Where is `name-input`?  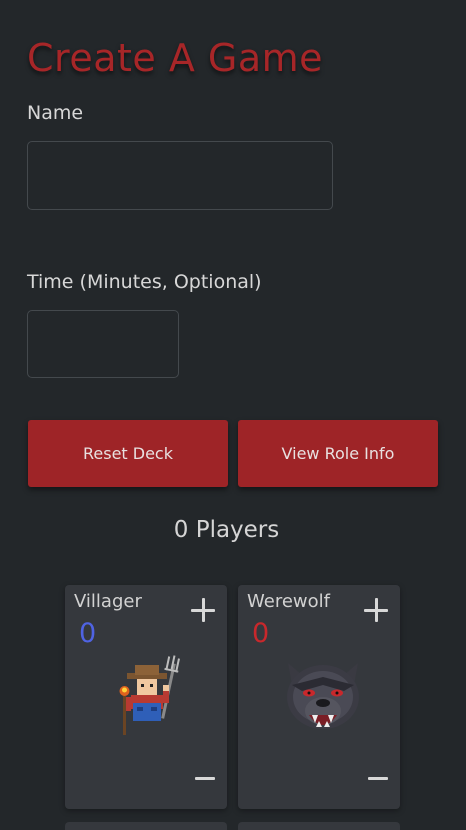 name-input is located at coordinates (180, 175).